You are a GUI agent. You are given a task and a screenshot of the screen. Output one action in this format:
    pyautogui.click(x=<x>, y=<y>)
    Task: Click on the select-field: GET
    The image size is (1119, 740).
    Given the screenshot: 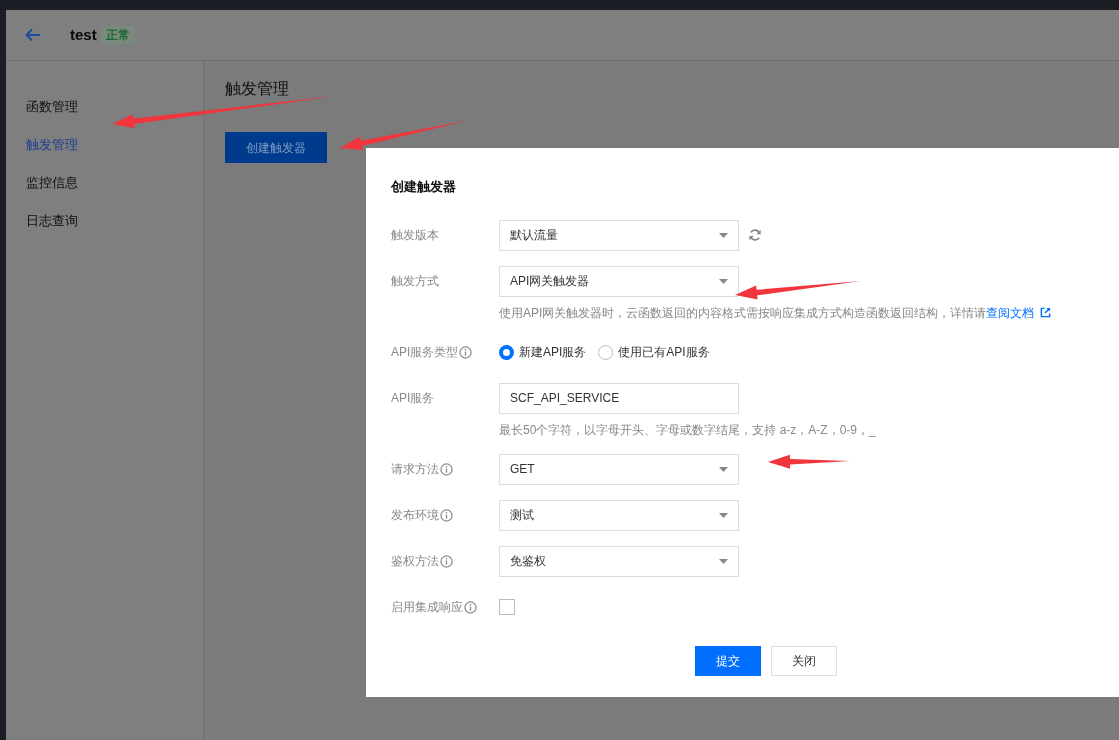 What is the action you would take?
    pyautogui.click(x=619, y=469)
    